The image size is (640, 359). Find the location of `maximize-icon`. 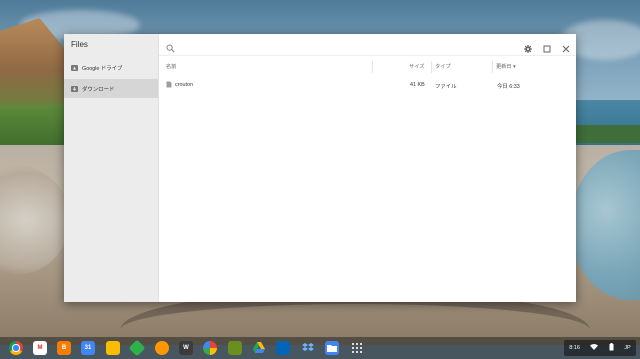

maximize-icon is located at coordinates (547, 46).